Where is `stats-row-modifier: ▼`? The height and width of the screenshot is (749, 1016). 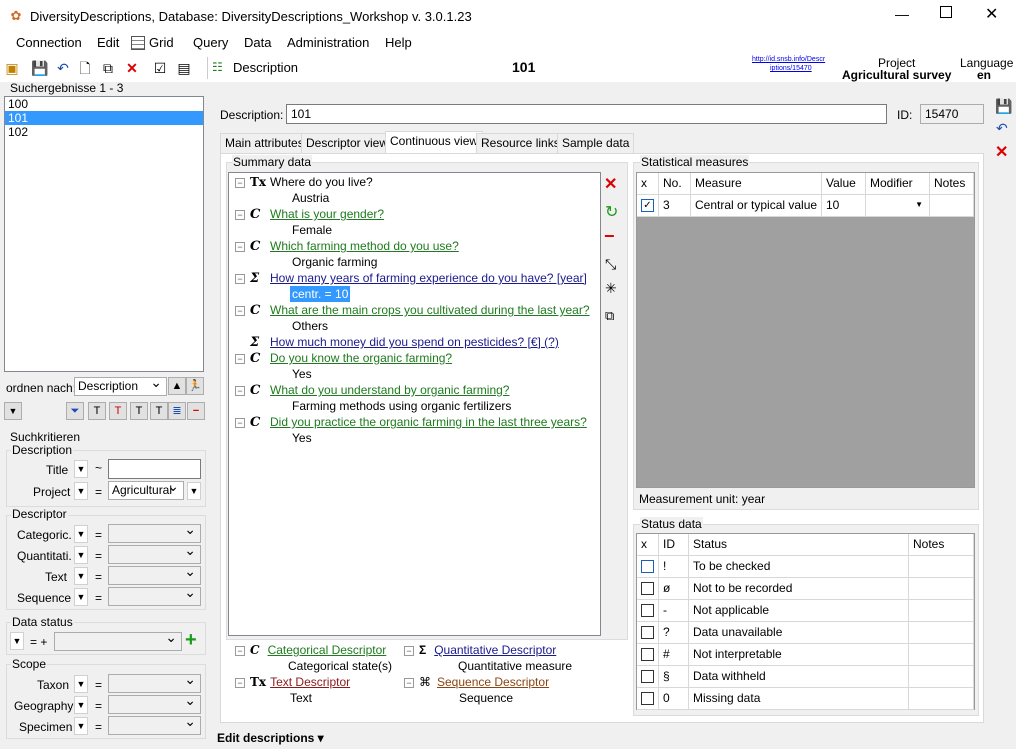 stats-row-modifier: ▼ is located at coordinates (898, 206).